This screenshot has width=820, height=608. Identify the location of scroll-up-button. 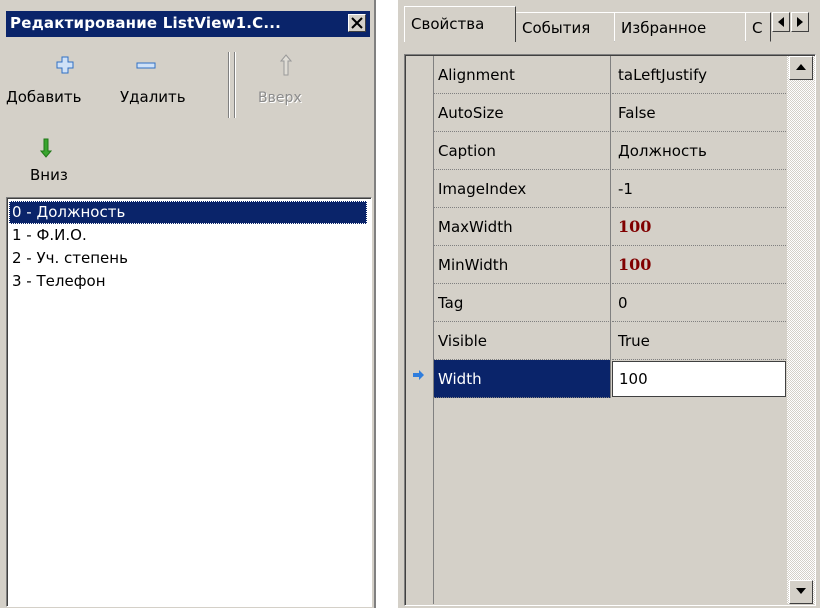
(801, 68).